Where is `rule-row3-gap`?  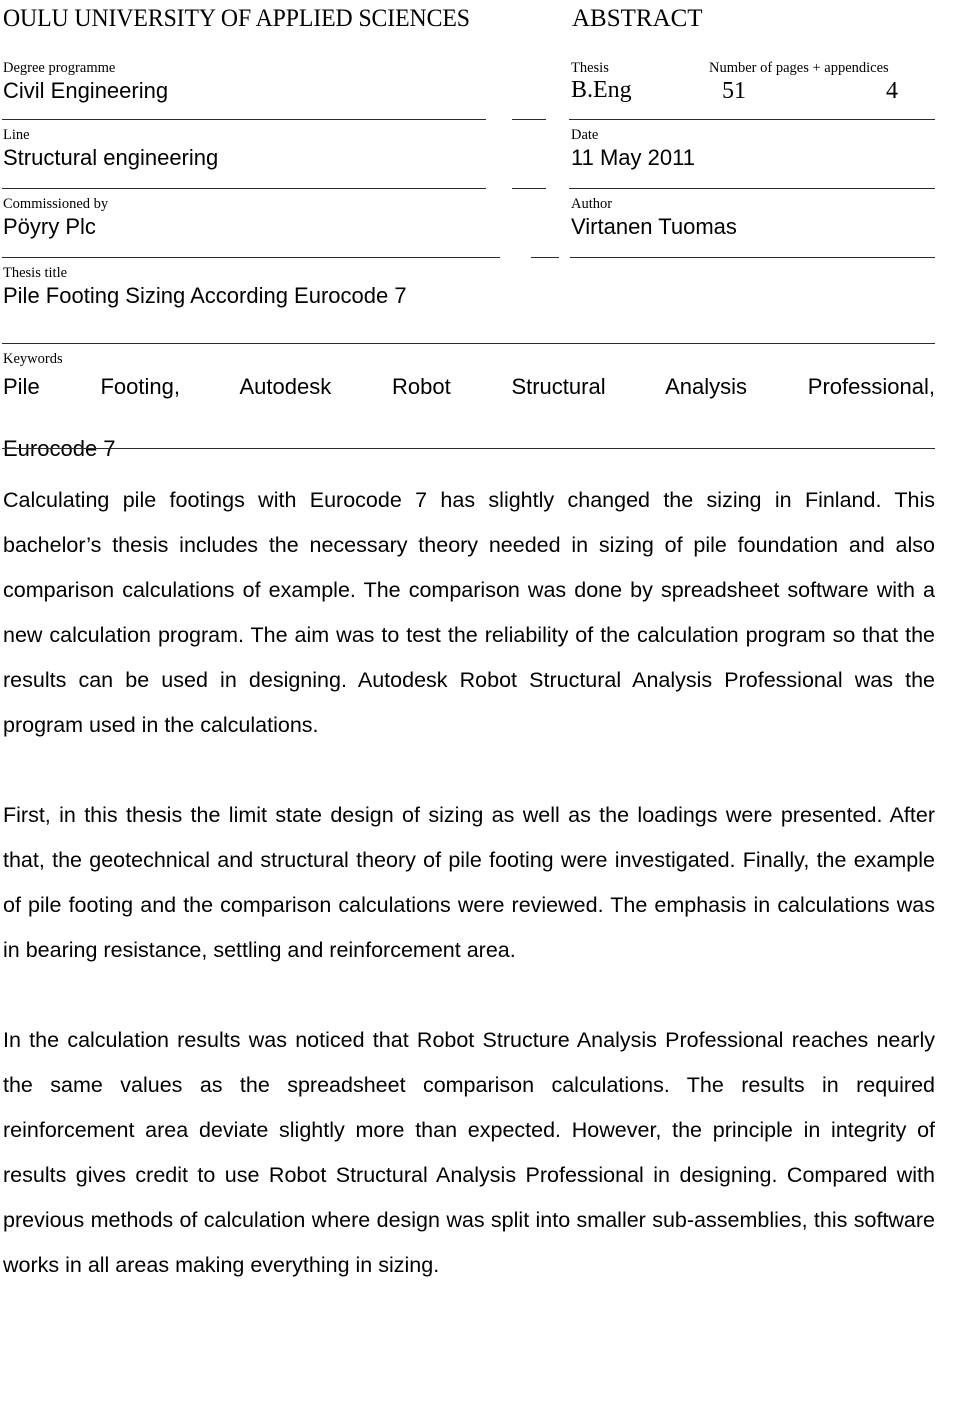
rule-row3-gap is located at coordinates (545, 257).